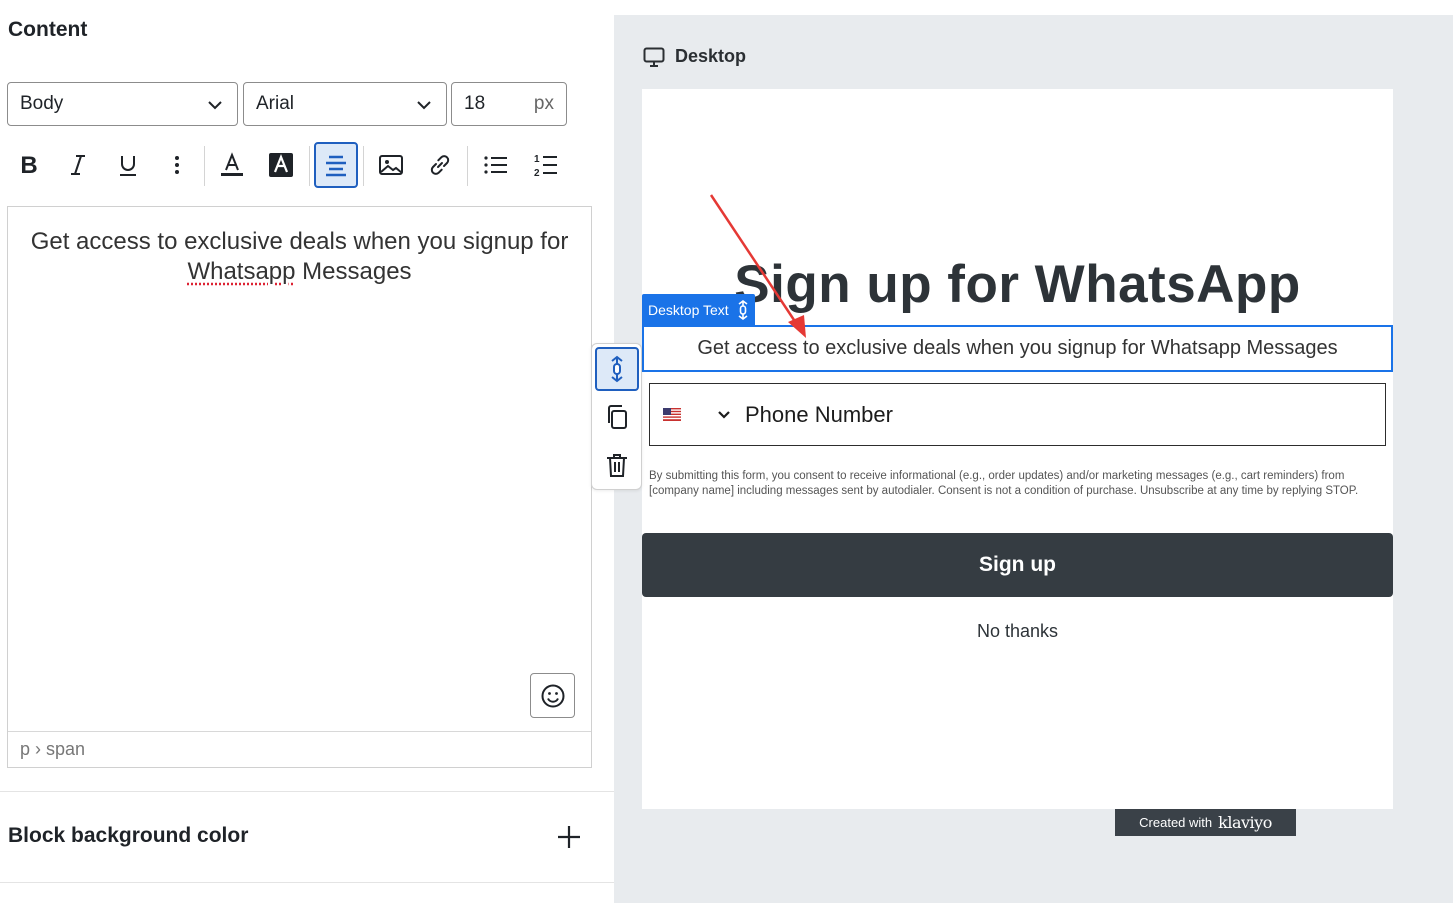  Describe the element at coordinates (48, 29) in the screenshot. I see `section-title: Content` at that location.